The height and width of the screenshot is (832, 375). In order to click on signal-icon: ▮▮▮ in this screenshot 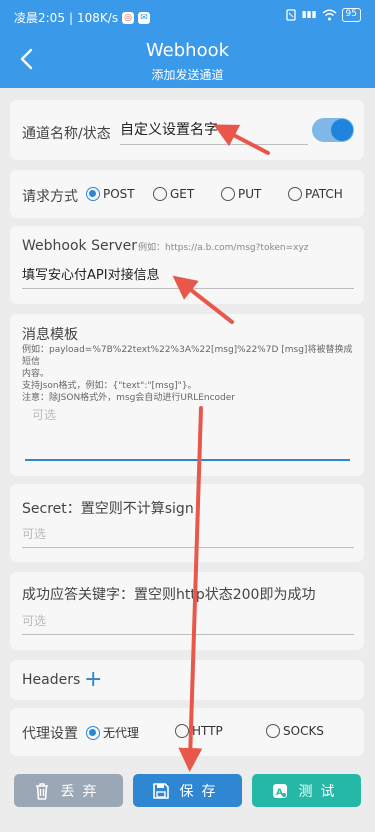, I will do `click(309, 15)`.